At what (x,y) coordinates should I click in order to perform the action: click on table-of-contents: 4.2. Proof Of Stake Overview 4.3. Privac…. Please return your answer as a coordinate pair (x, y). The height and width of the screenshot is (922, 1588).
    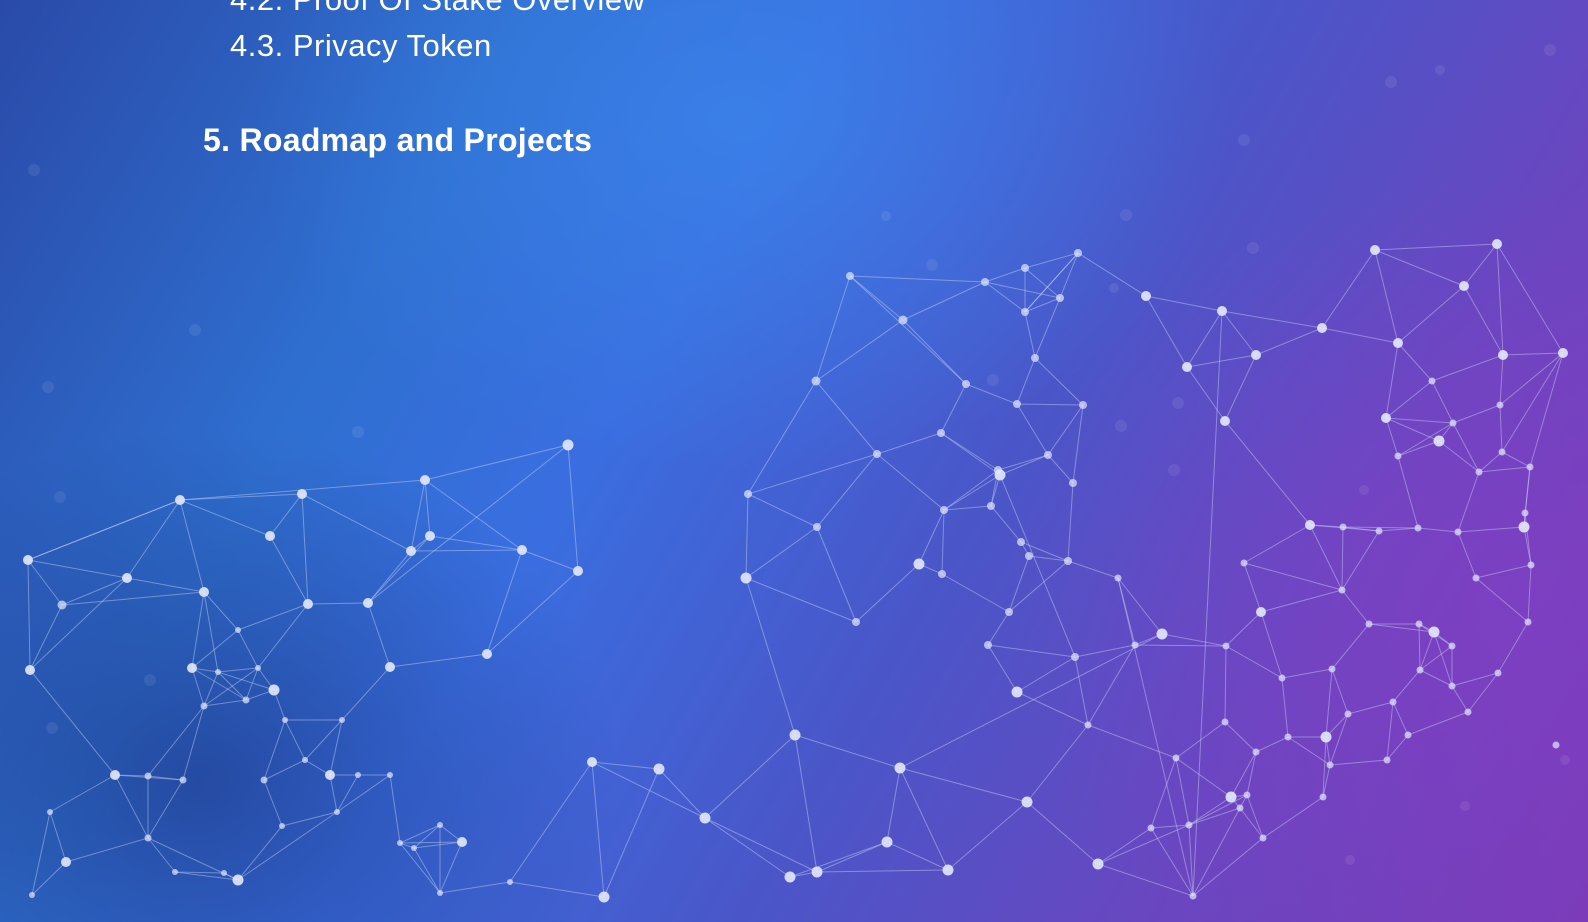
    Looking at the image, I should click on (450, 100).